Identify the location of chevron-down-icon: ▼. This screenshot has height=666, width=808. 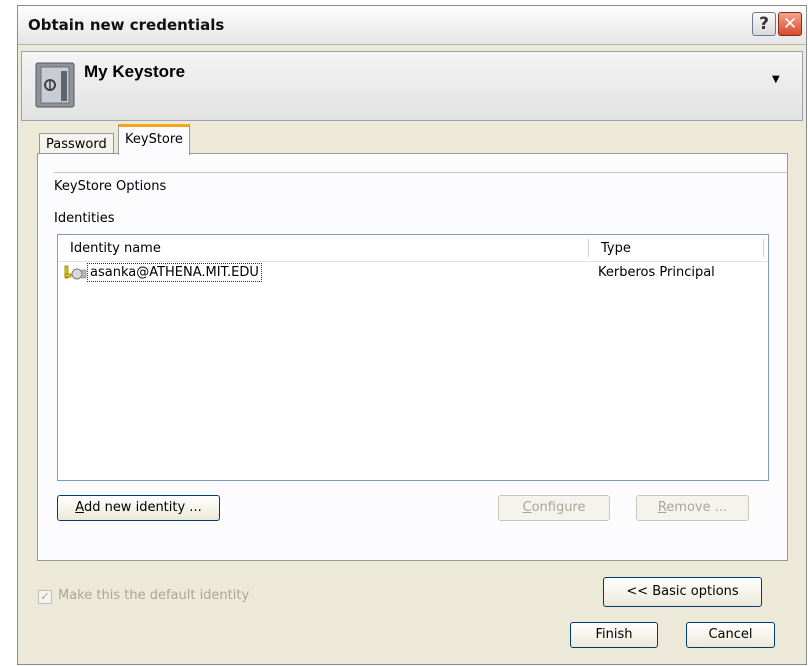
(776, 79).